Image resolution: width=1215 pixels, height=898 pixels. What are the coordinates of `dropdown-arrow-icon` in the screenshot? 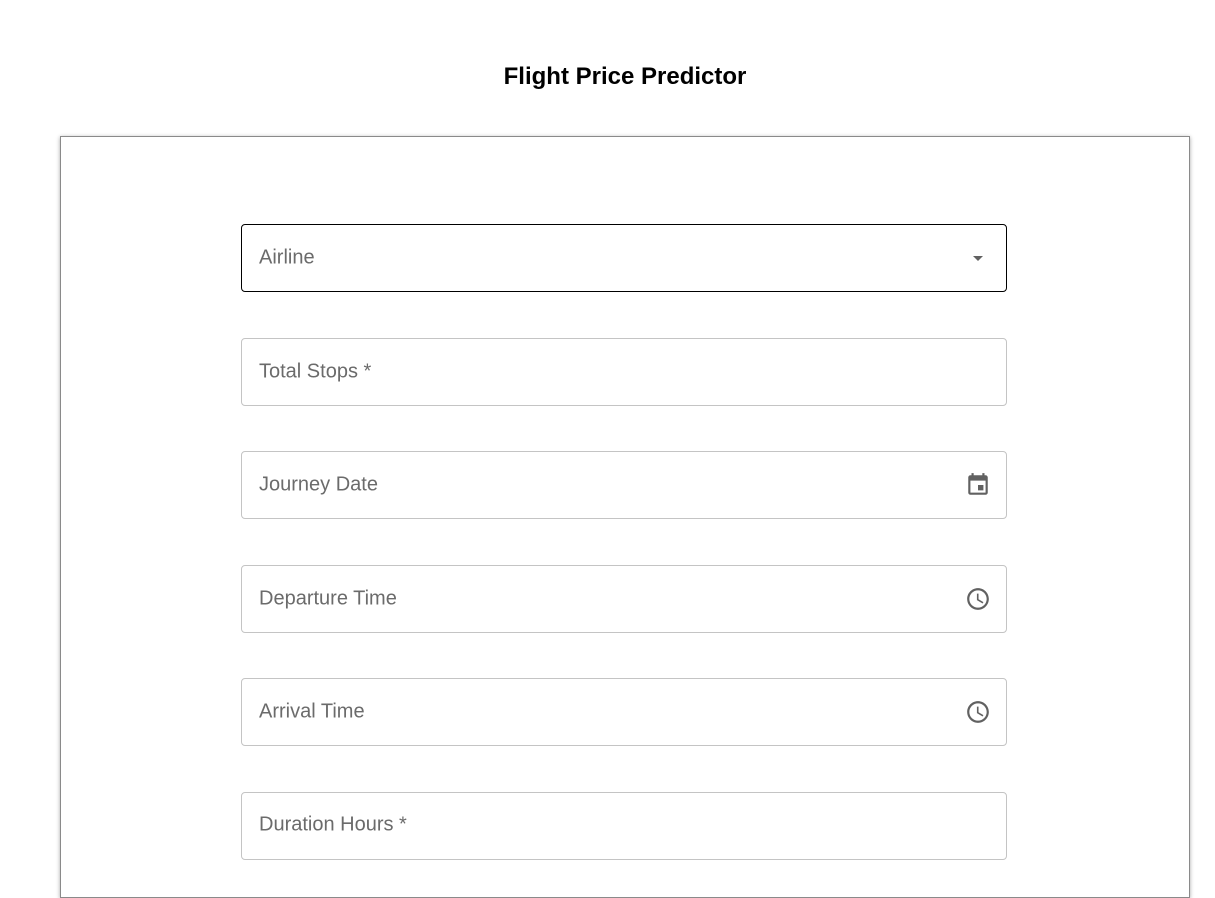 It's located at (978, 258).